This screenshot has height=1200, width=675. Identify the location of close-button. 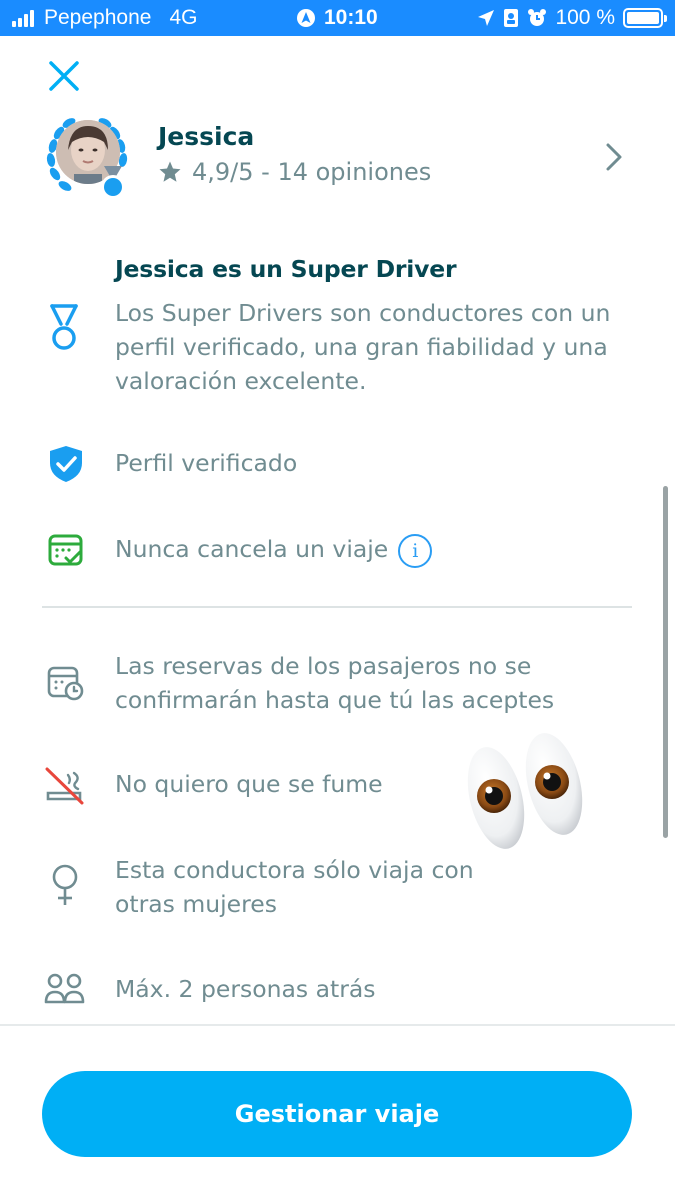
(64, 76).